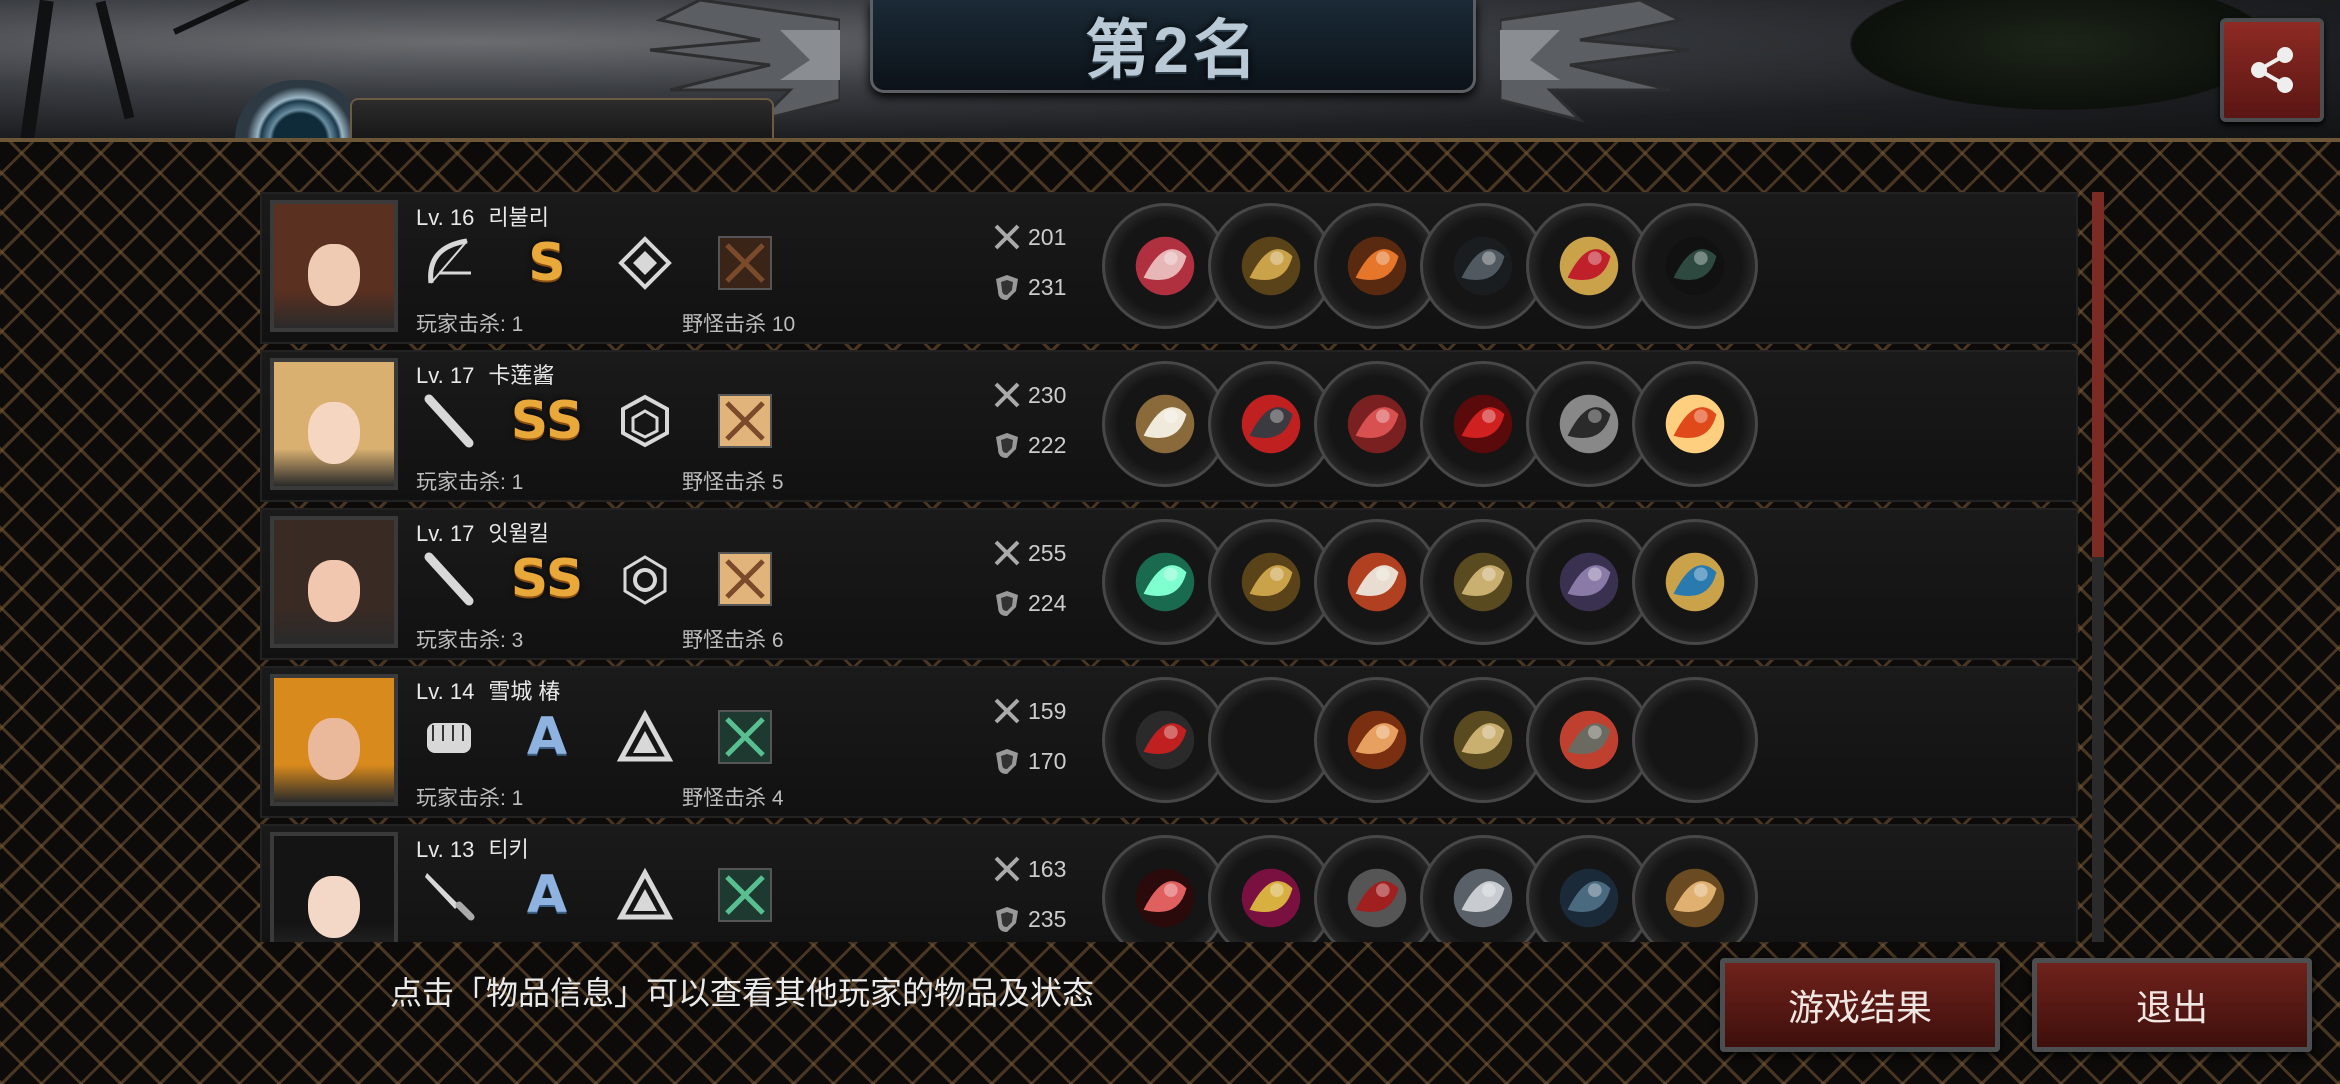 This screenshot has width=2340, height=1084. What do you see at coordinates (1047, 236) in the screenshot?
I see `attack-value: 201` at bounding box center [1047, 236].